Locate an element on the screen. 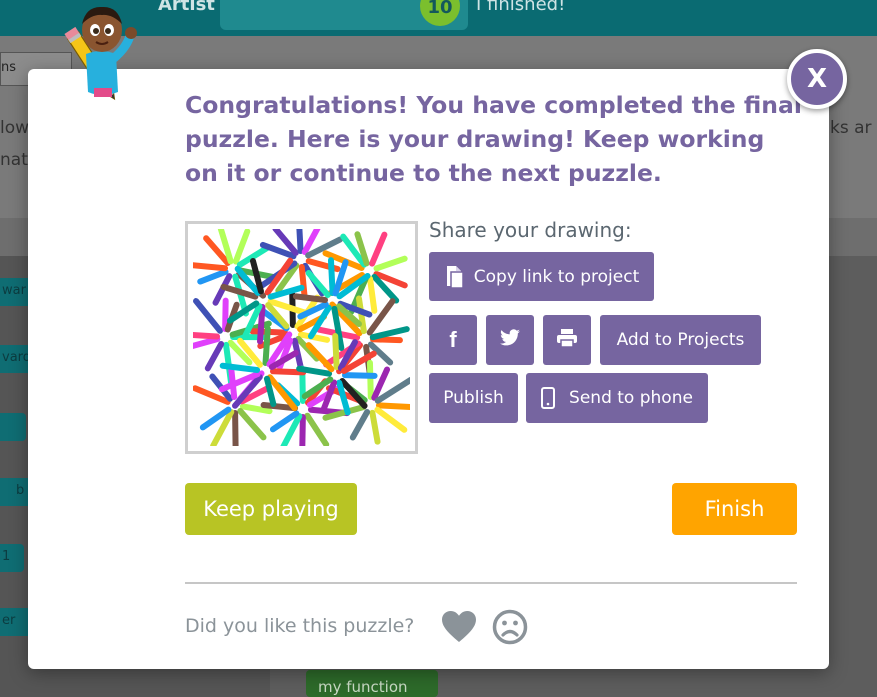 This screenshot has width=877, height=697. keep-playing-button: Keep playing is located at coordinates (271, 509).